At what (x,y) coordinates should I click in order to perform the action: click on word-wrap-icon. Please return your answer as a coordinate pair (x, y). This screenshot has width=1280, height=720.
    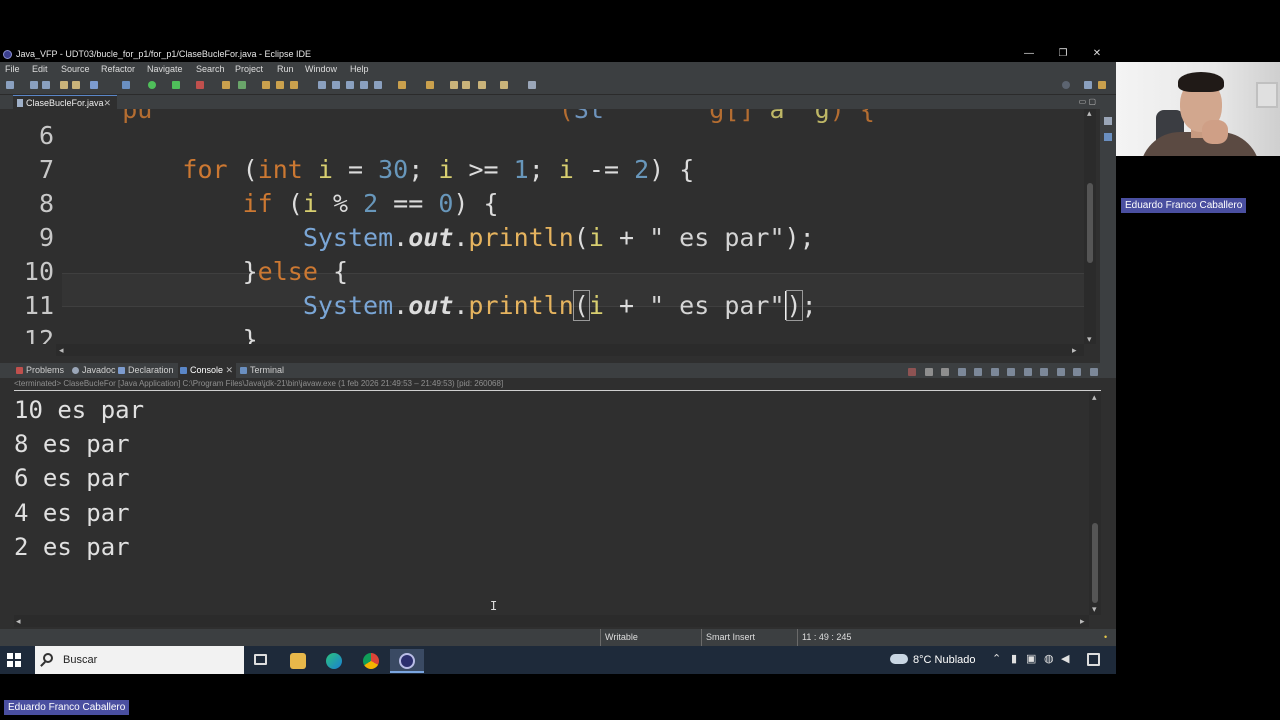
    Looking at the image, I should click on (378, 85).